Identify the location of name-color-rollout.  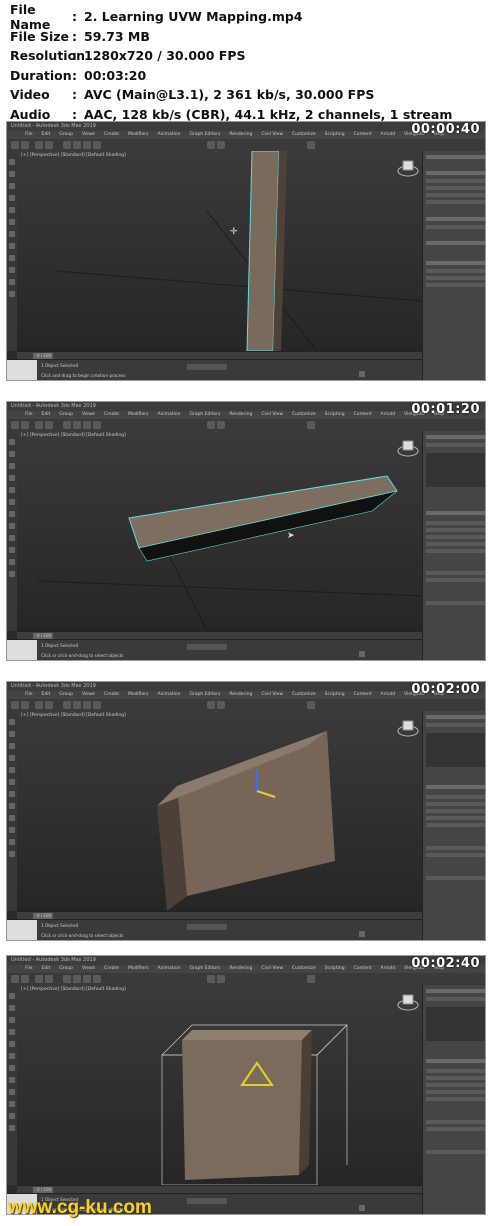
(455, 219).